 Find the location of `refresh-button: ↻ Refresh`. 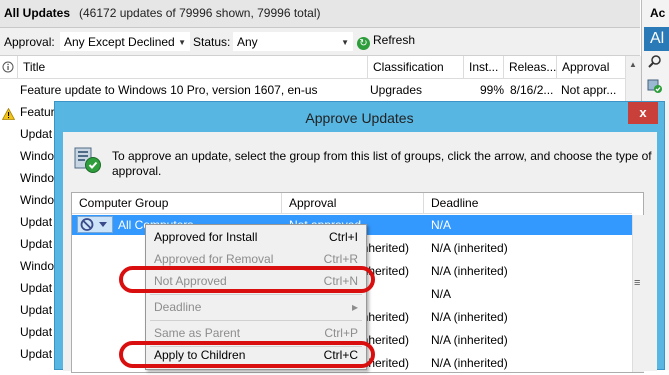

refresh-button: ↻ Refresh is located at coordinates (386, 41).